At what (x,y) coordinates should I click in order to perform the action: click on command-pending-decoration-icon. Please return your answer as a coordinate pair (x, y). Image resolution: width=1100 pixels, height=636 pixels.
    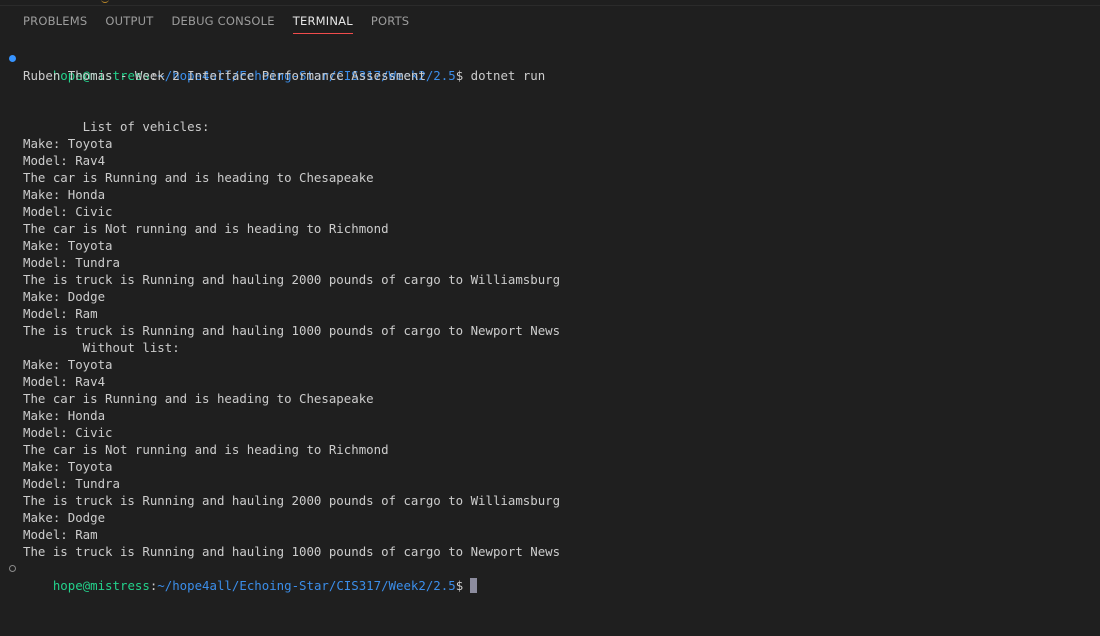
    Looking at the image, I should click on (12, 568).